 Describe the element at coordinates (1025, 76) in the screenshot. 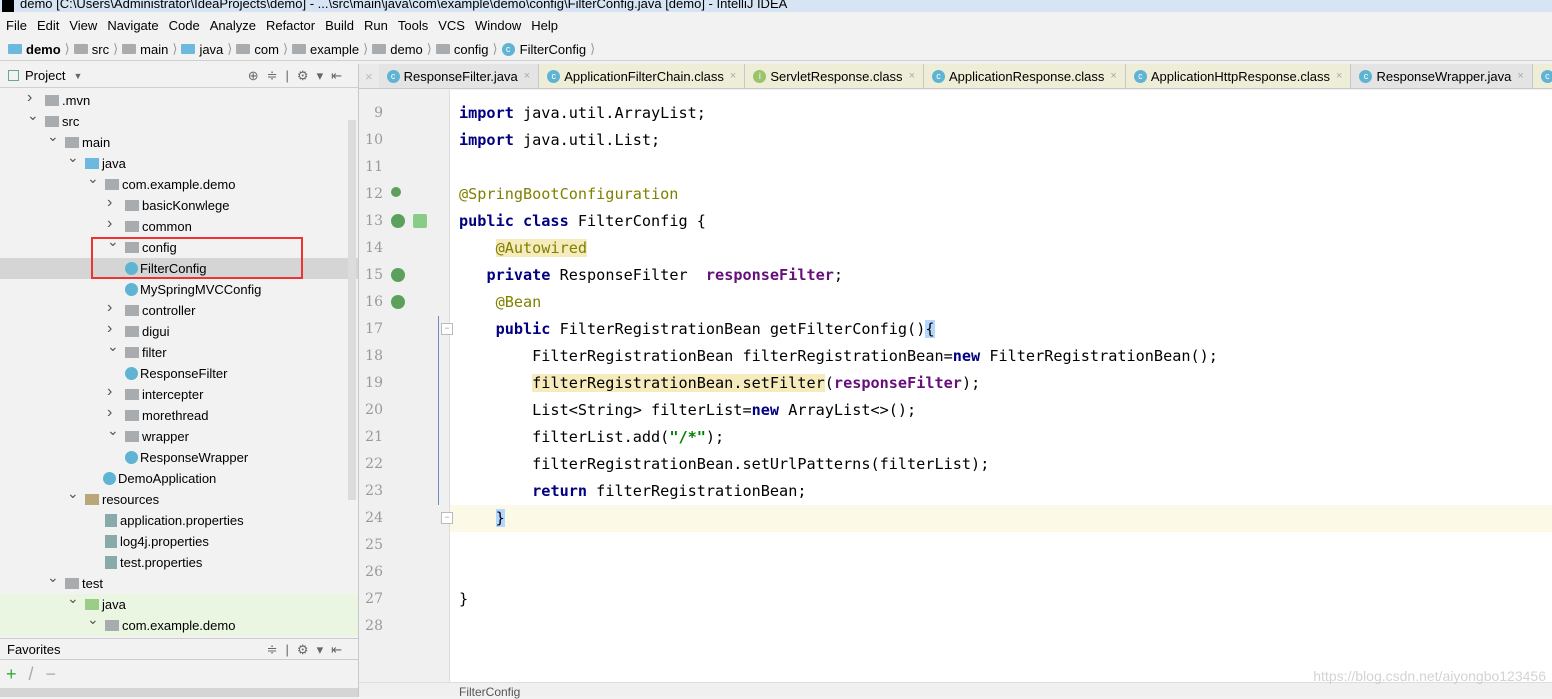

I see `tab-applicationresponse-class: c ApplicationResponse.class ×` at that location.